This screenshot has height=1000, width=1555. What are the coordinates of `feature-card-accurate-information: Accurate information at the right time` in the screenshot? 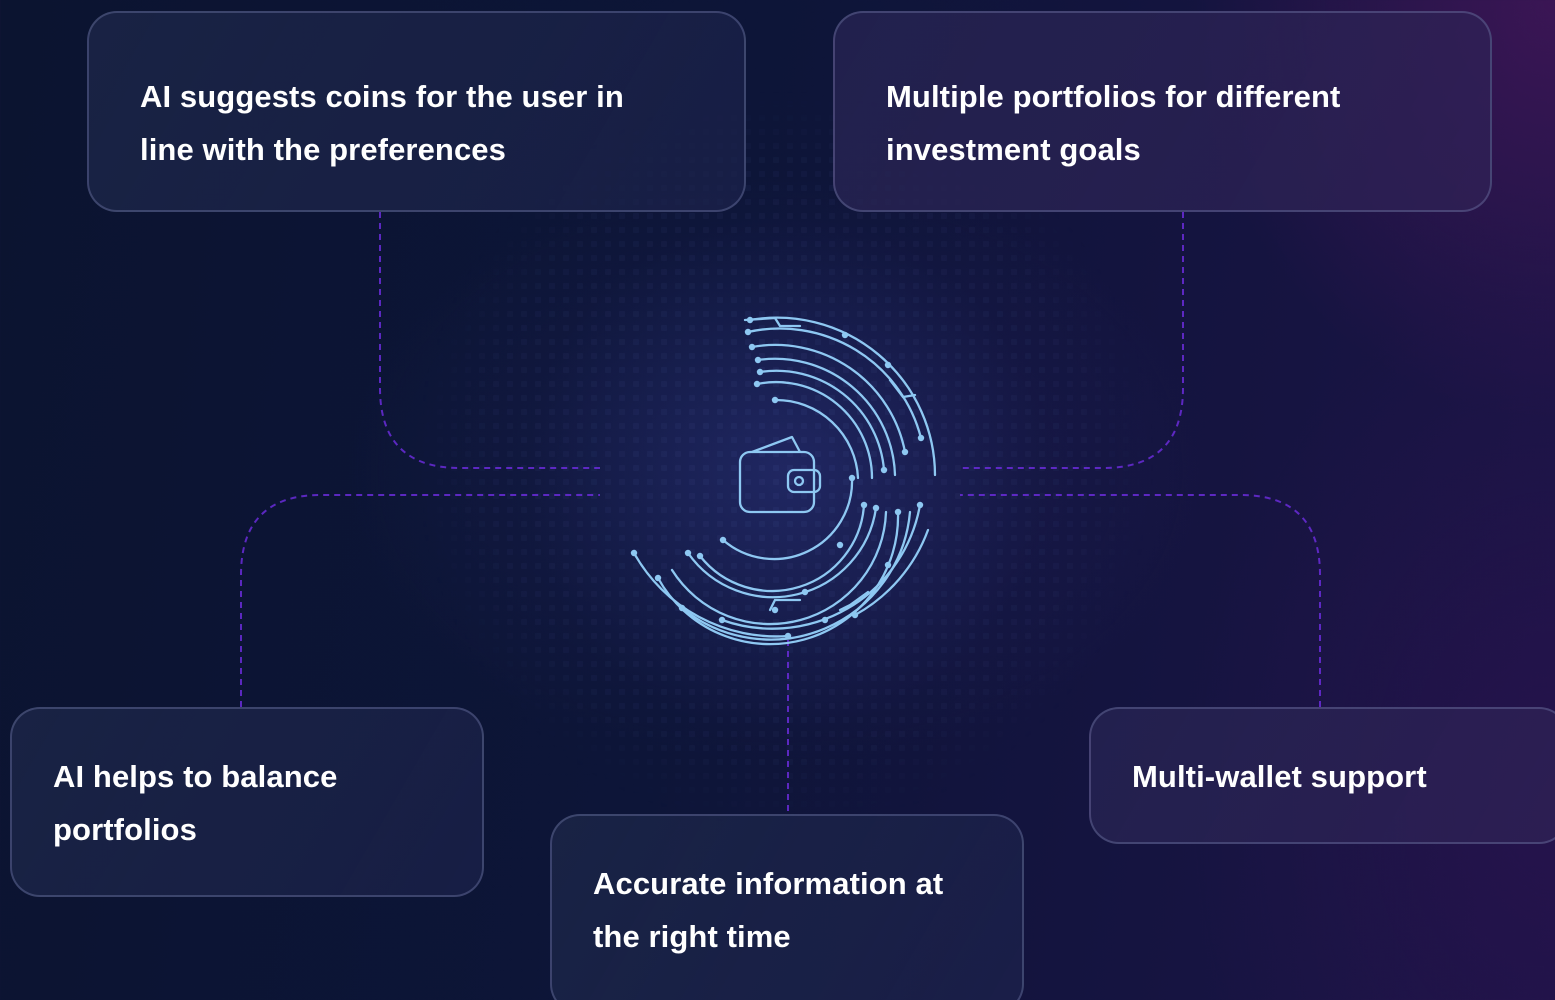 It's located at (787, 907).